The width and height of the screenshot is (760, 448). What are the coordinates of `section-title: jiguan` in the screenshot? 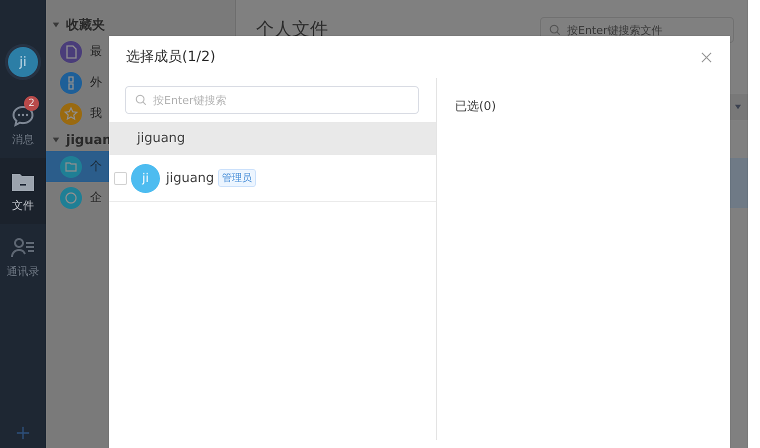 It's located at (89, 140).